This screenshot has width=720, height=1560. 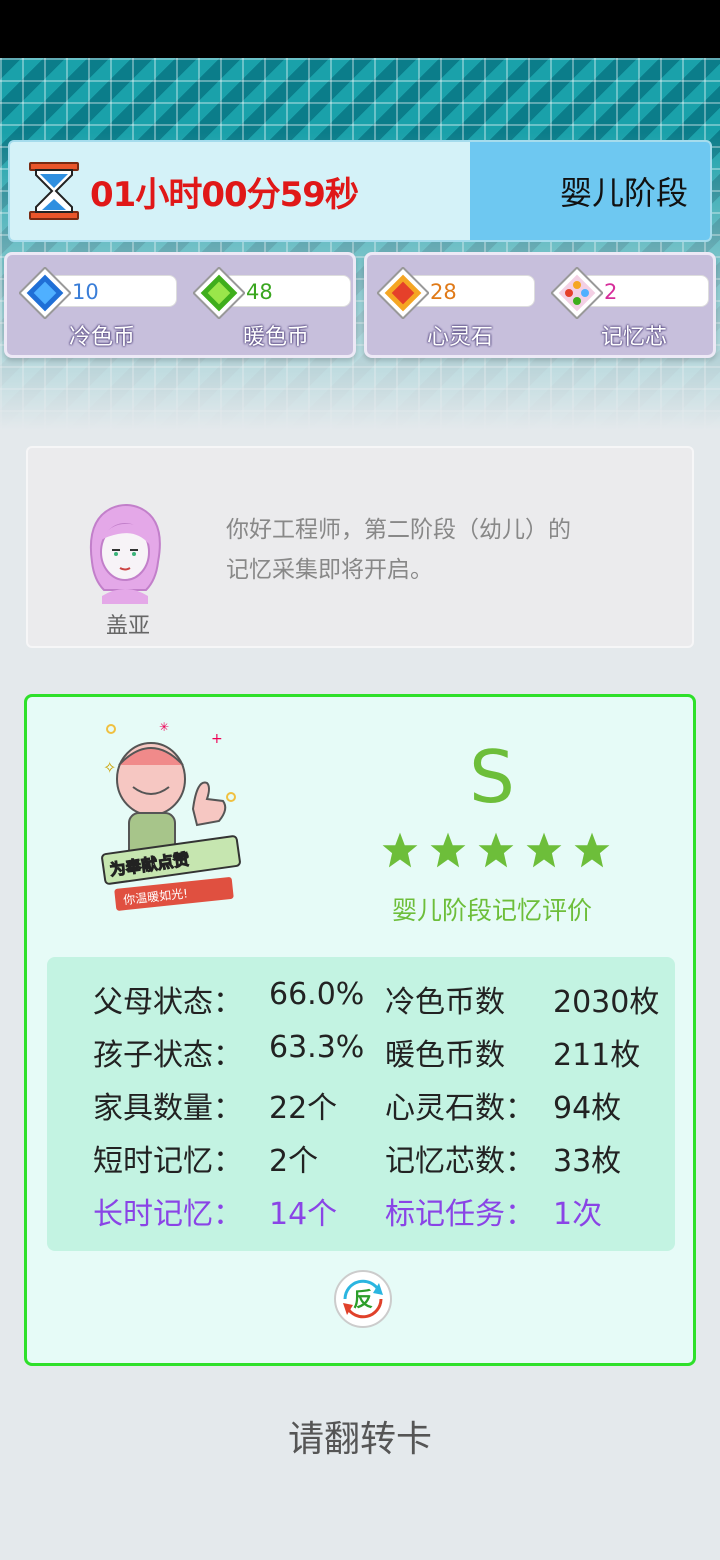 What do you see at coordinates (522, 999) in the screenshot?
I see `stat-cold-coins: 冷色币数 2030枚` at bounding box center [522, 999].